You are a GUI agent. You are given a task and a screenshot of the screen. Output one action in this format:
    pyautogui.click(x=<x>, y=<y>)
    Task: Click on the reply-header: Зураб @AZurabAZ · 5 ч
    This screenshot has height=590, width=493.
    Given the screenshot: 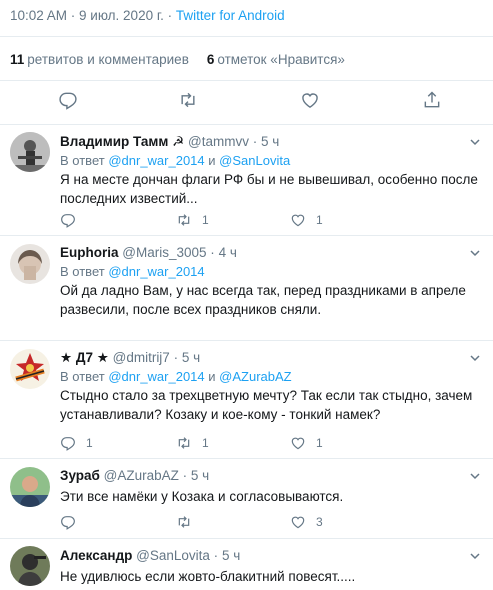 What is the action you would take?
    pyautogui.click(x=135, y=475)
    